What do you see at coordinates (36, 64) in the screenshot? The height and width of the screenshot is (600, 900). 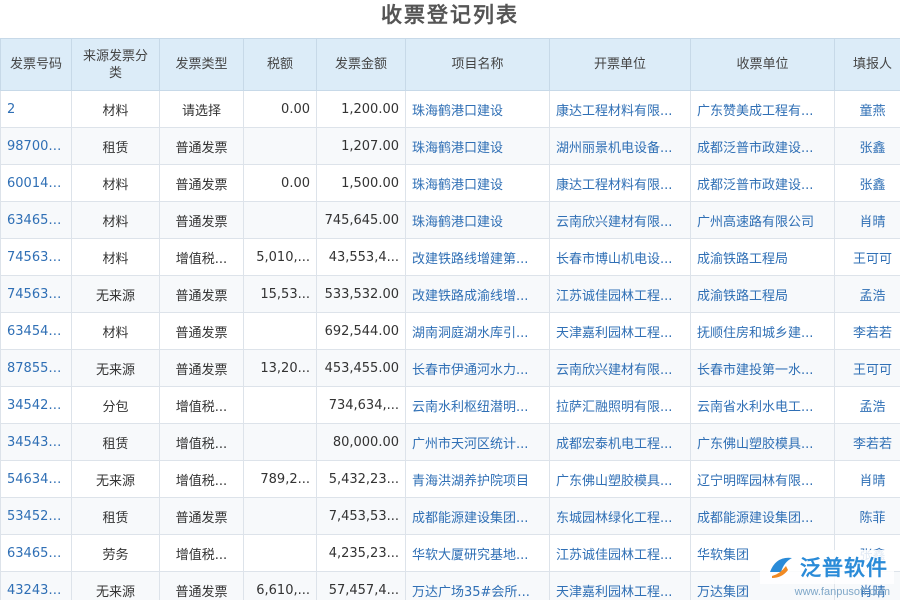 I see `column-header-invoice-number: 发票号码` at bounding box center [36, 64].